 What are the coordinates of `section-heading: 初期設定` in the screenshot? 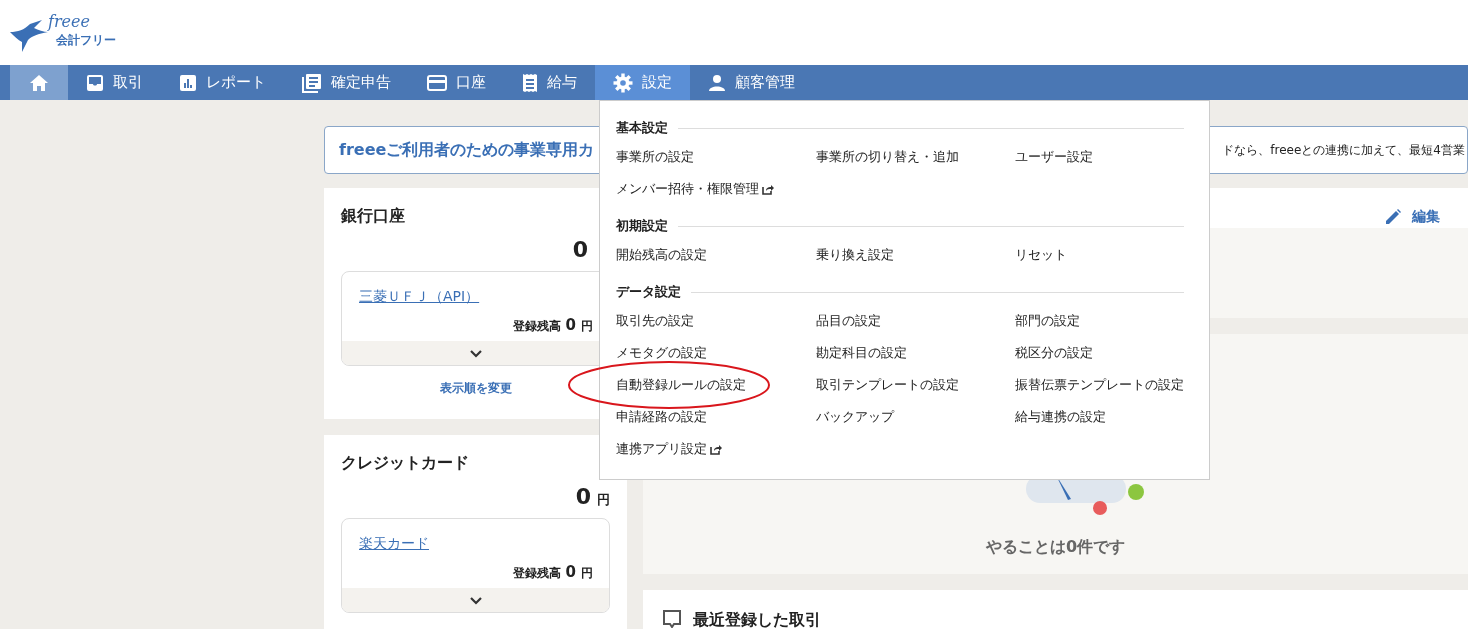 It's located at (642, 226).